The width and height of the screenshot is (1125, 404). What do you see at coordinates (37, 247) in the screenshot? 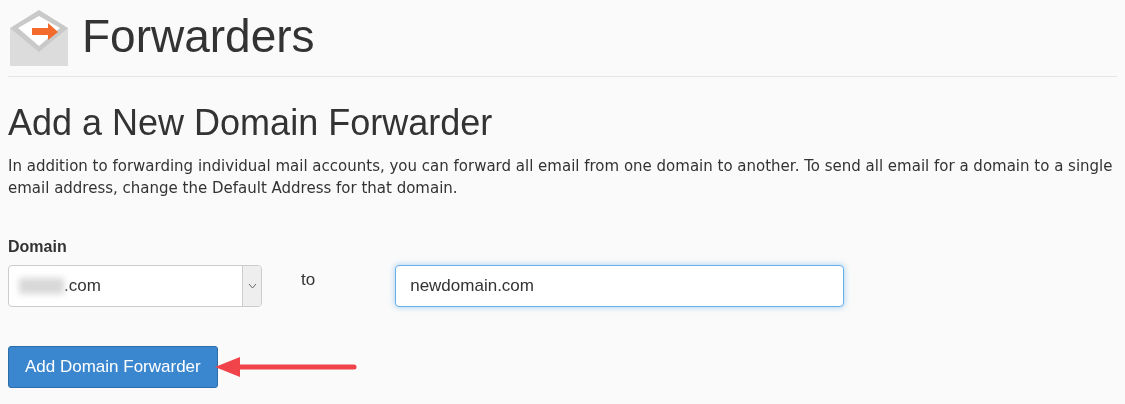
I see `domain-label: Domain` at bounding box center [37, 247].